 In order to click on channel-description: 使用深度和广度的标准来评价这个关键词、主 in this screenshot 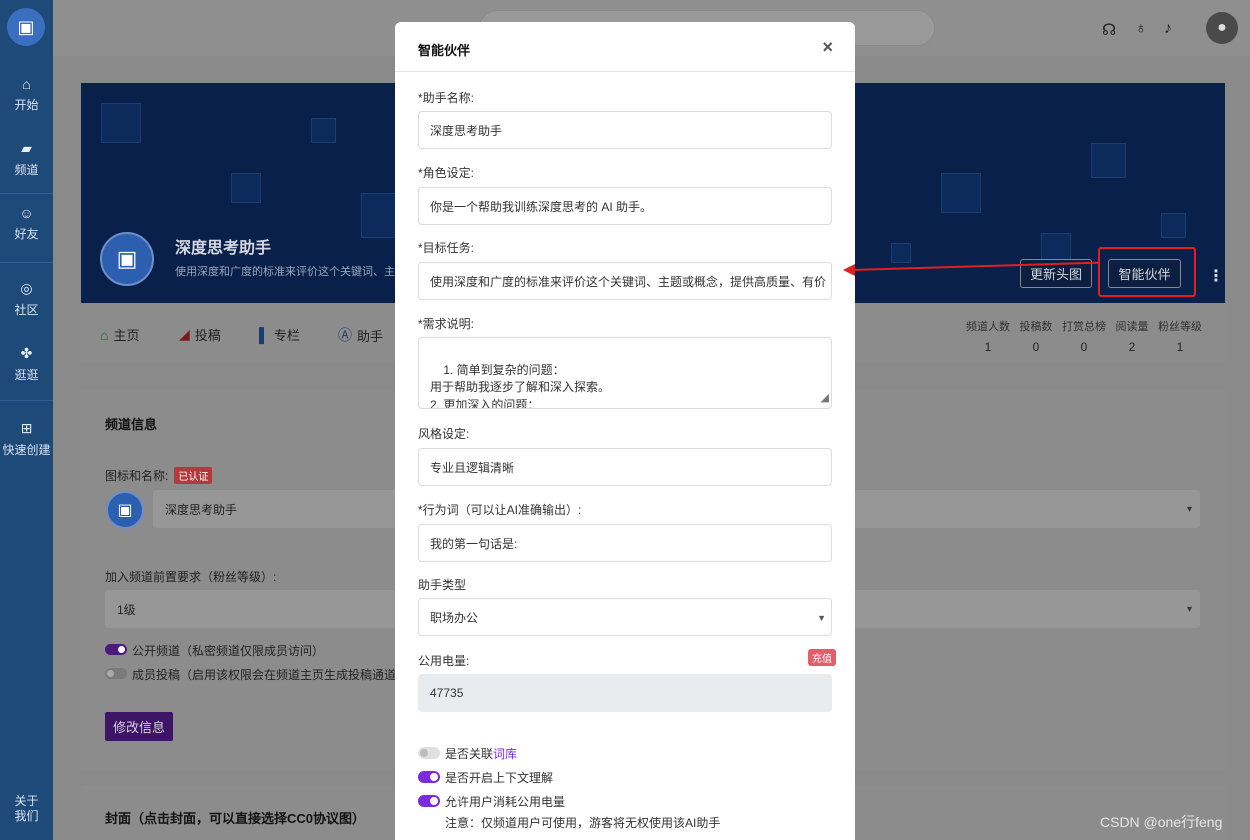, I will do `click(285, 272)`.